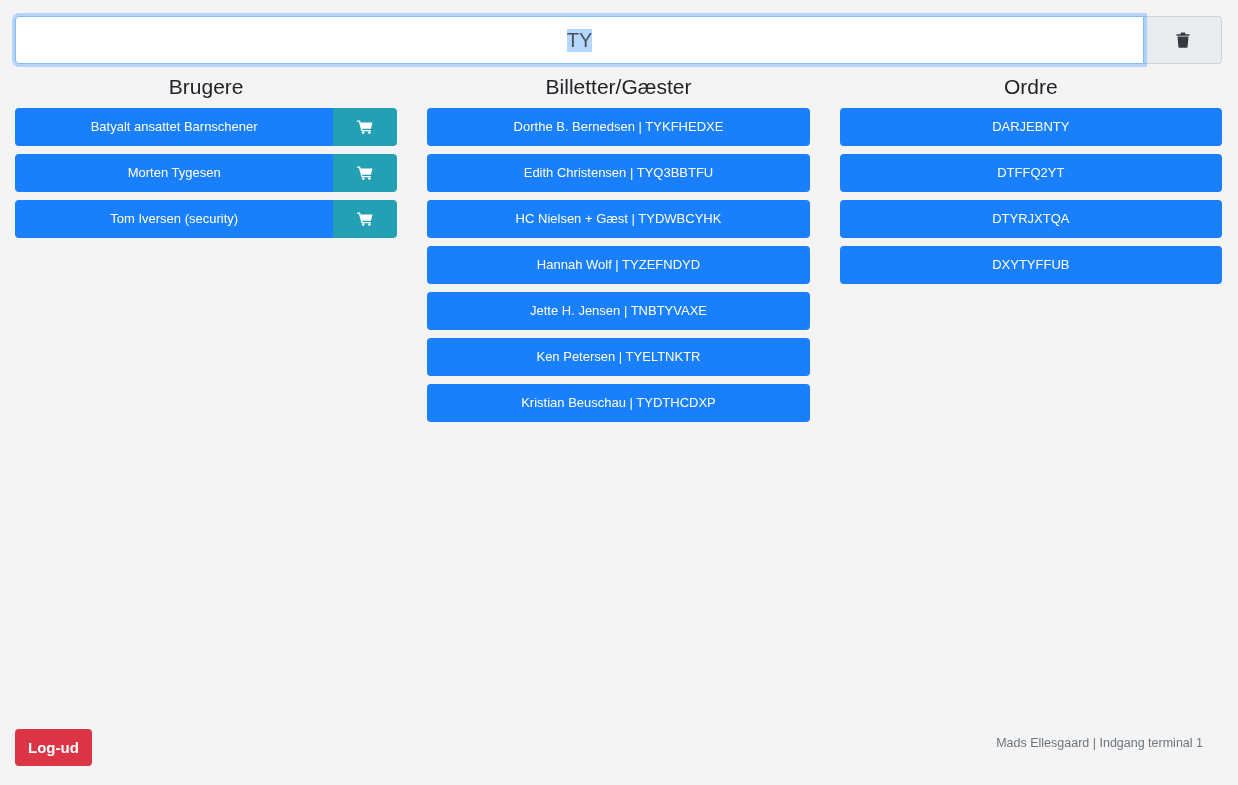 Image resolution: width=1238 pixels, height=785 pixels. I want to click on column-heading: Brugere, so click(206, 86).